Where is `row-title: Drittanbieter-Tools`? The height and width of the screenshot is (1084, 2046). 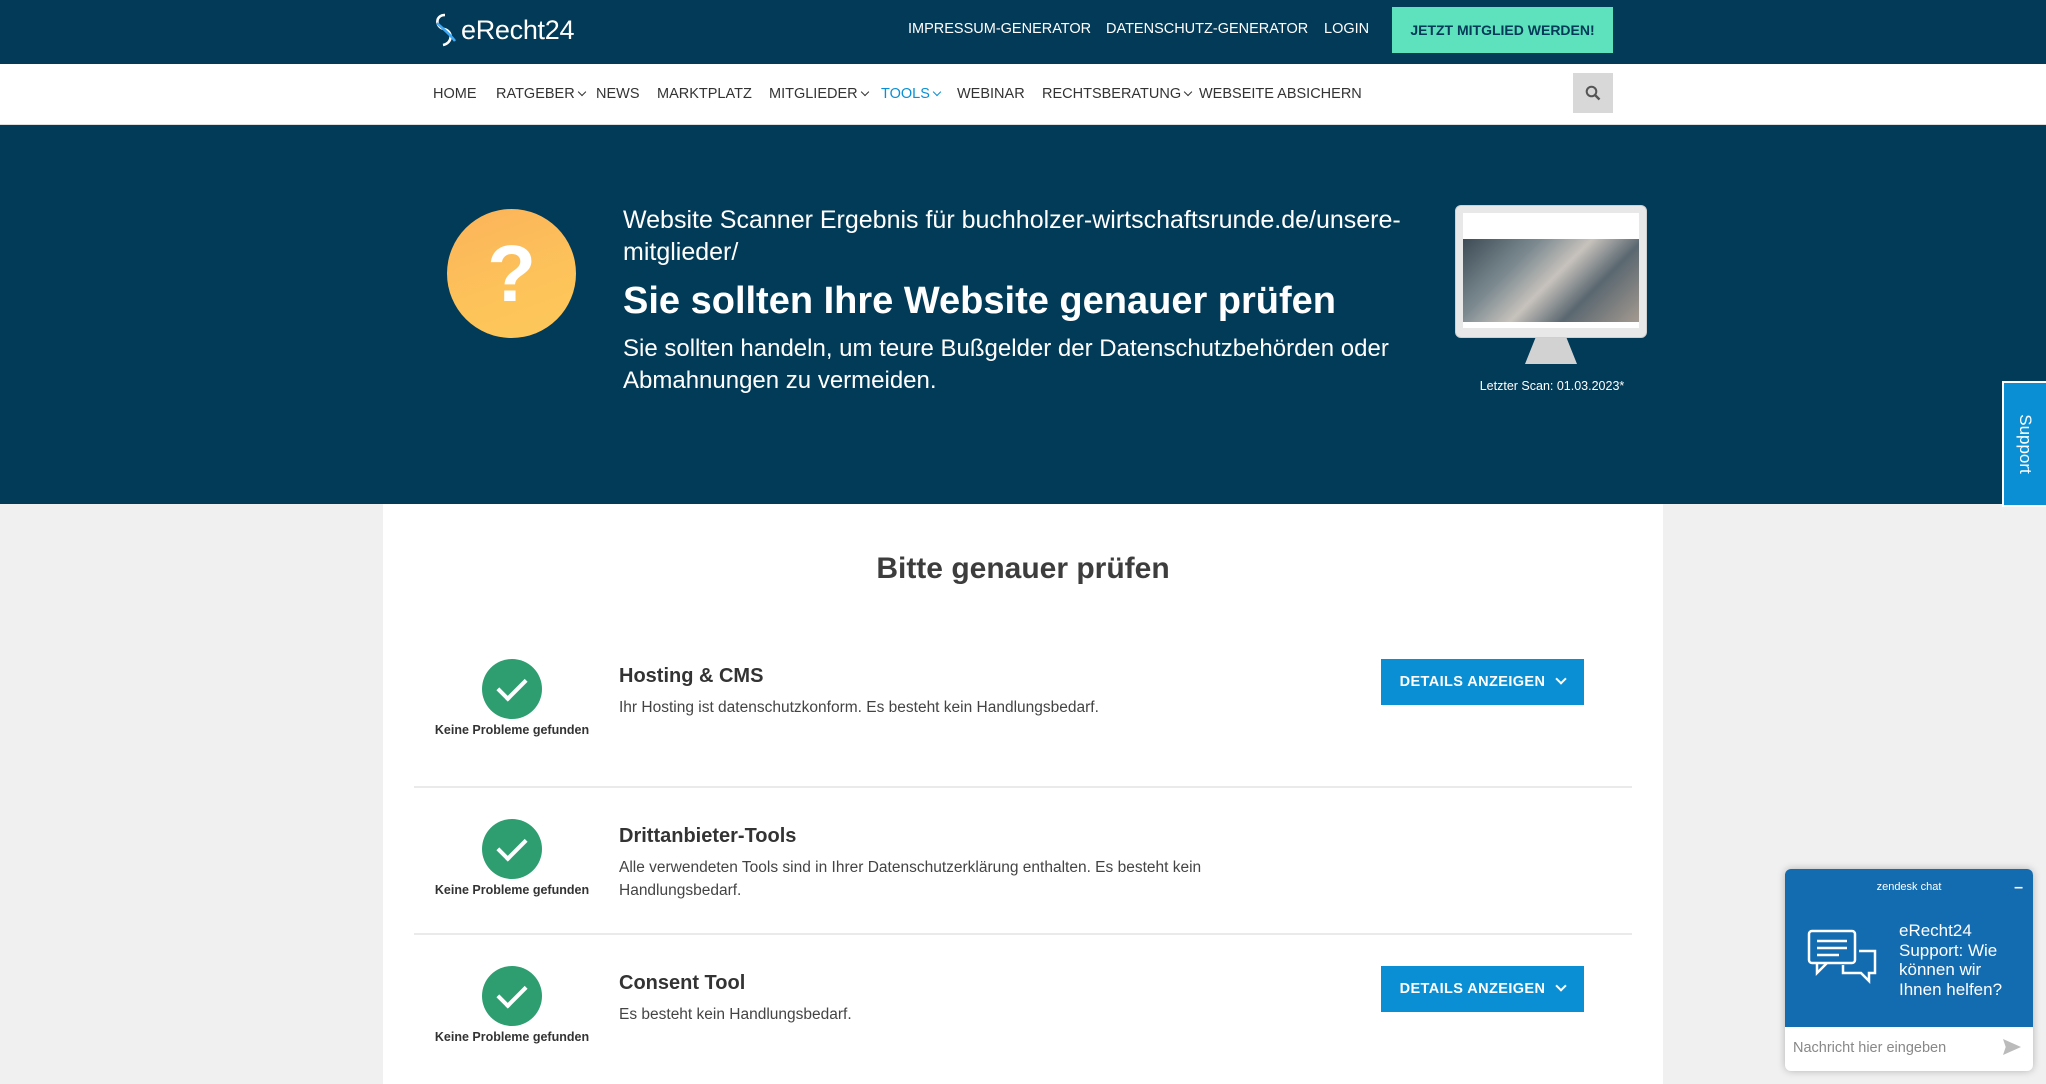 row-title: Drittanbieter-Tools is located at coordinates (708, 836).